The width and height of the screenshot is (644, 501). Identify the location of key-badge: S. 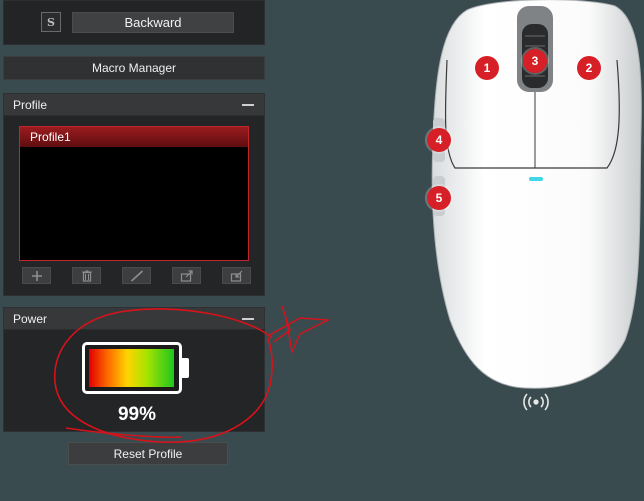
(51, 22).